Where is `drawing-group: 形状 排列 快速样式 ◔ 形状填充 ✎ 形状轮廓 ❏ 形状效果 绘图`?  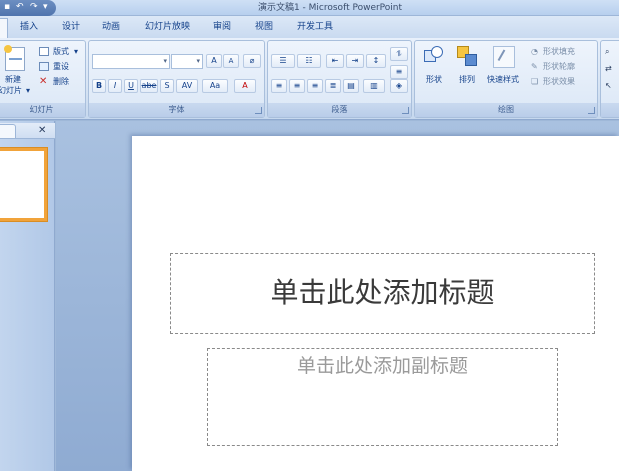 drawing-group: 形状 排列 快速样式 ◔ 形状填充 ✎ 形状轮廓 ❏ 形状效果 绘图 is located at coordinates (506, 79).